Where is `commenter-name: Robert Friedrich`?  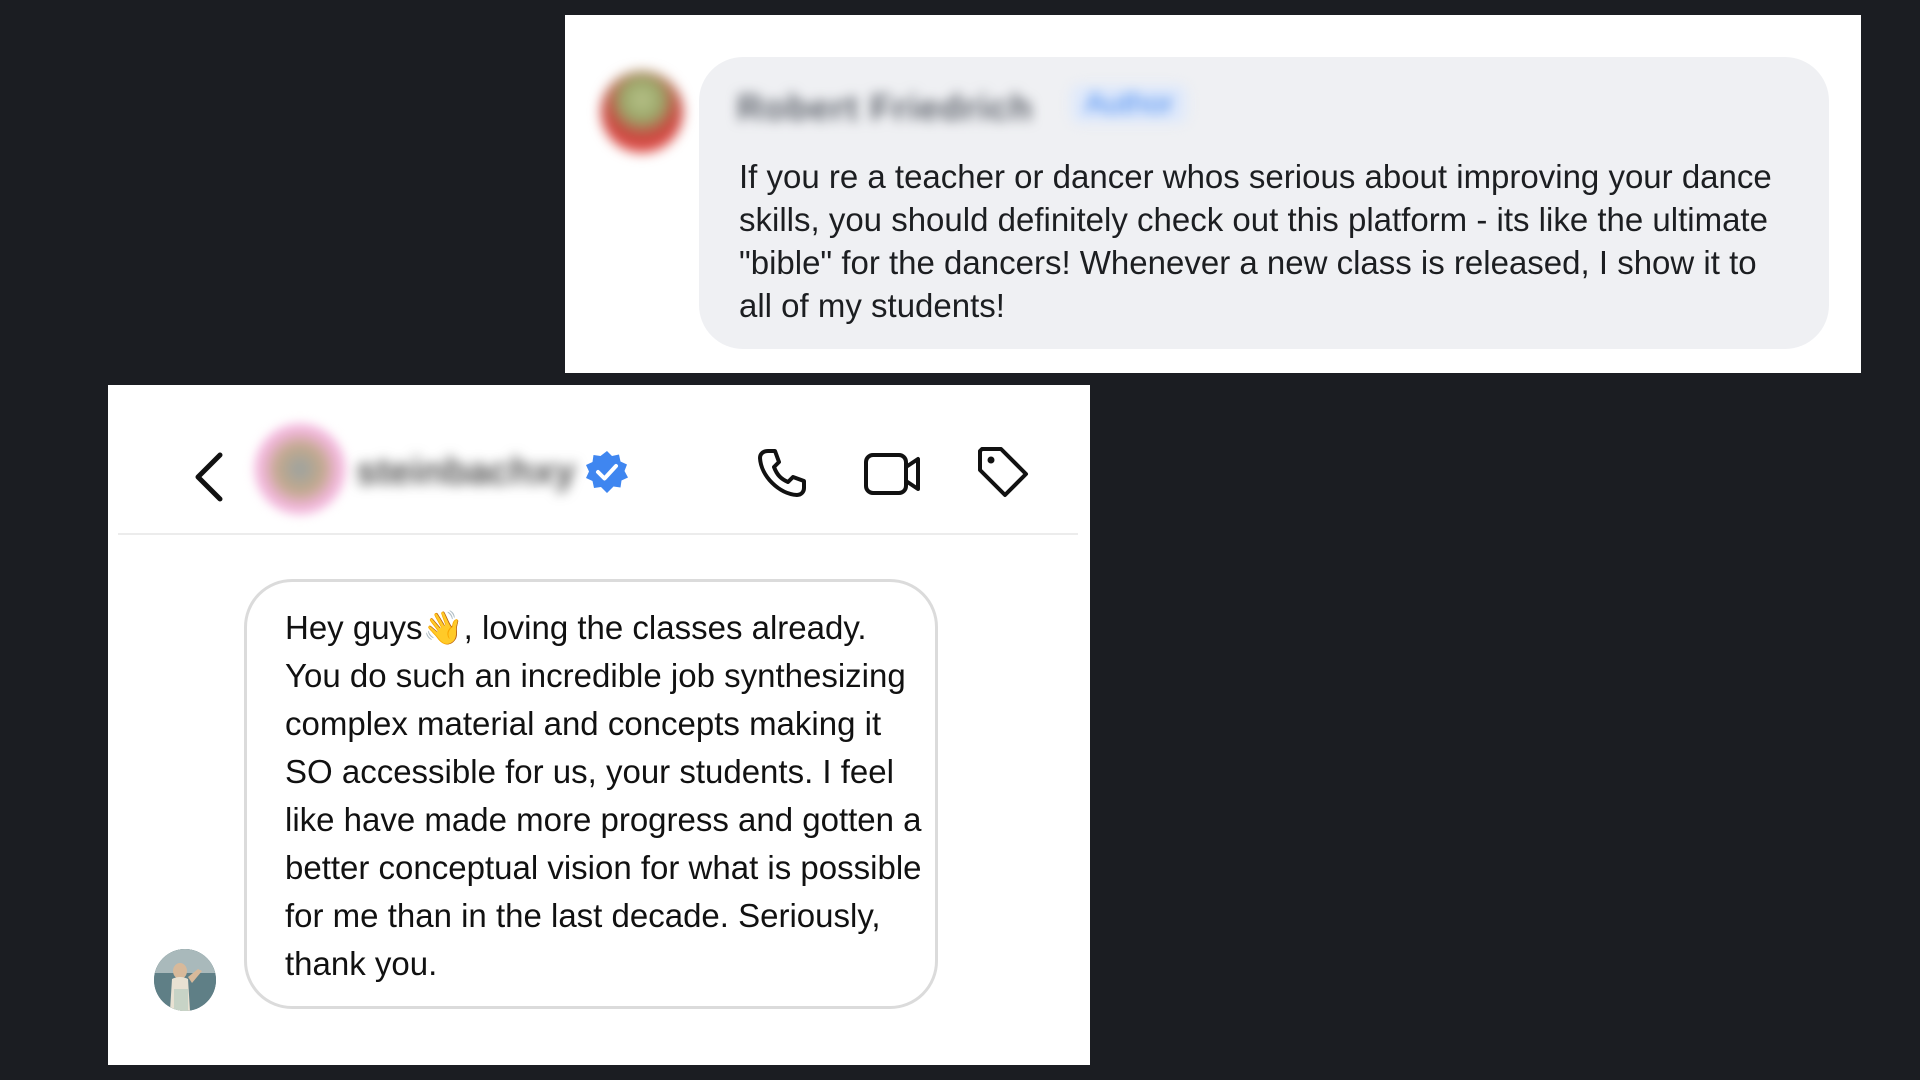
commenter-name: Robert Friedrich is located at coordinates (885, 108).